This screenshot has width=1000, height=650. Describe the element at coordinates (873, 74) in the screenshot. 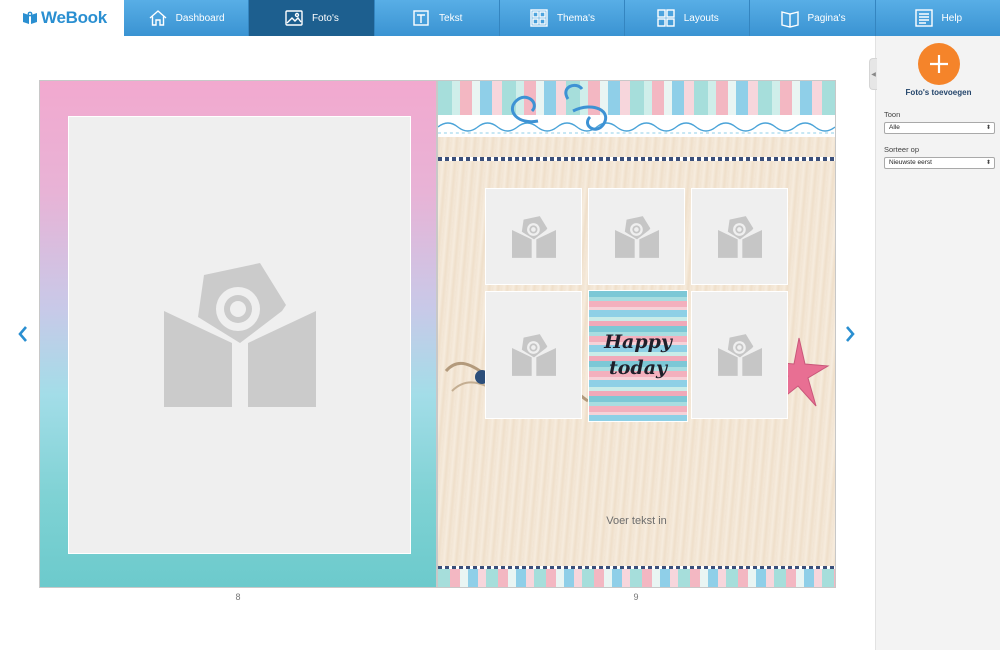

I see `sidebar-collapse-handle: ◀` at that location.